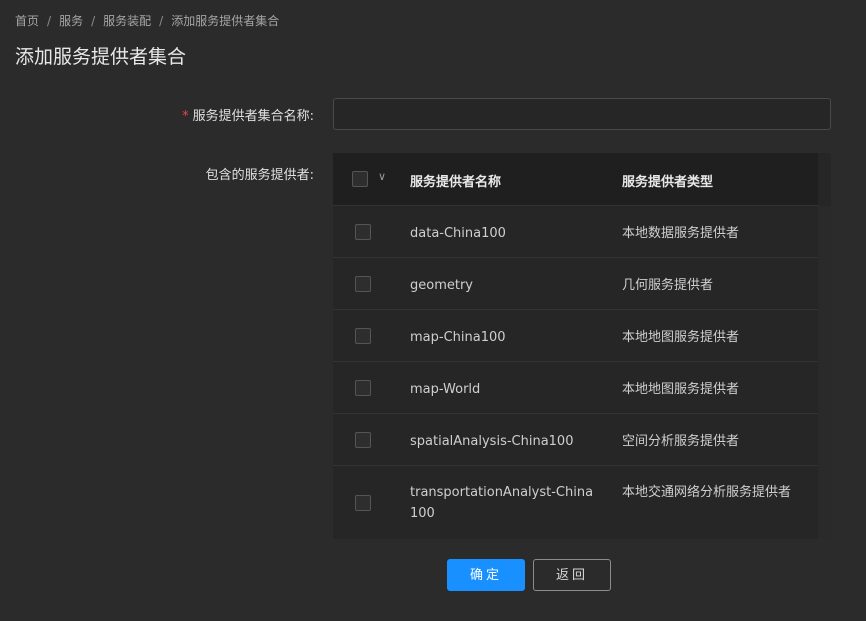 This screenshot has height=621, width=866. Describe the element at coordinates (681, 233) in the screenshot. I see `provider-type-cell: 本地数据服务提供者` at that location.